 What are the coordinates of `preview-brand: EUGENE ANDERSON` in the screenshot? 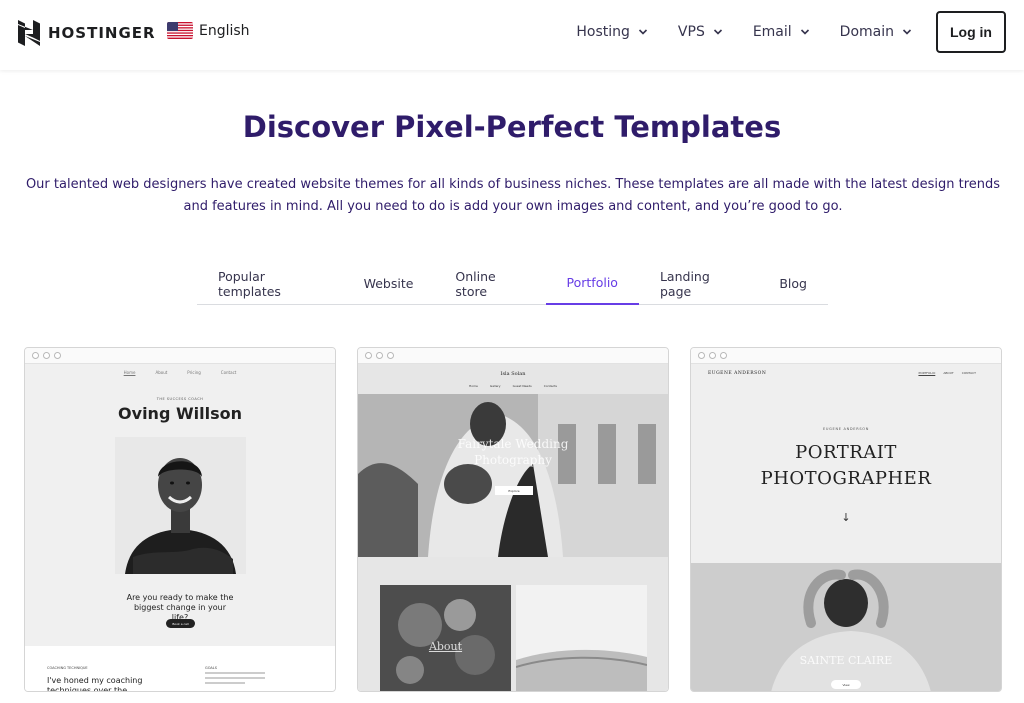 It's located at (737, 373).